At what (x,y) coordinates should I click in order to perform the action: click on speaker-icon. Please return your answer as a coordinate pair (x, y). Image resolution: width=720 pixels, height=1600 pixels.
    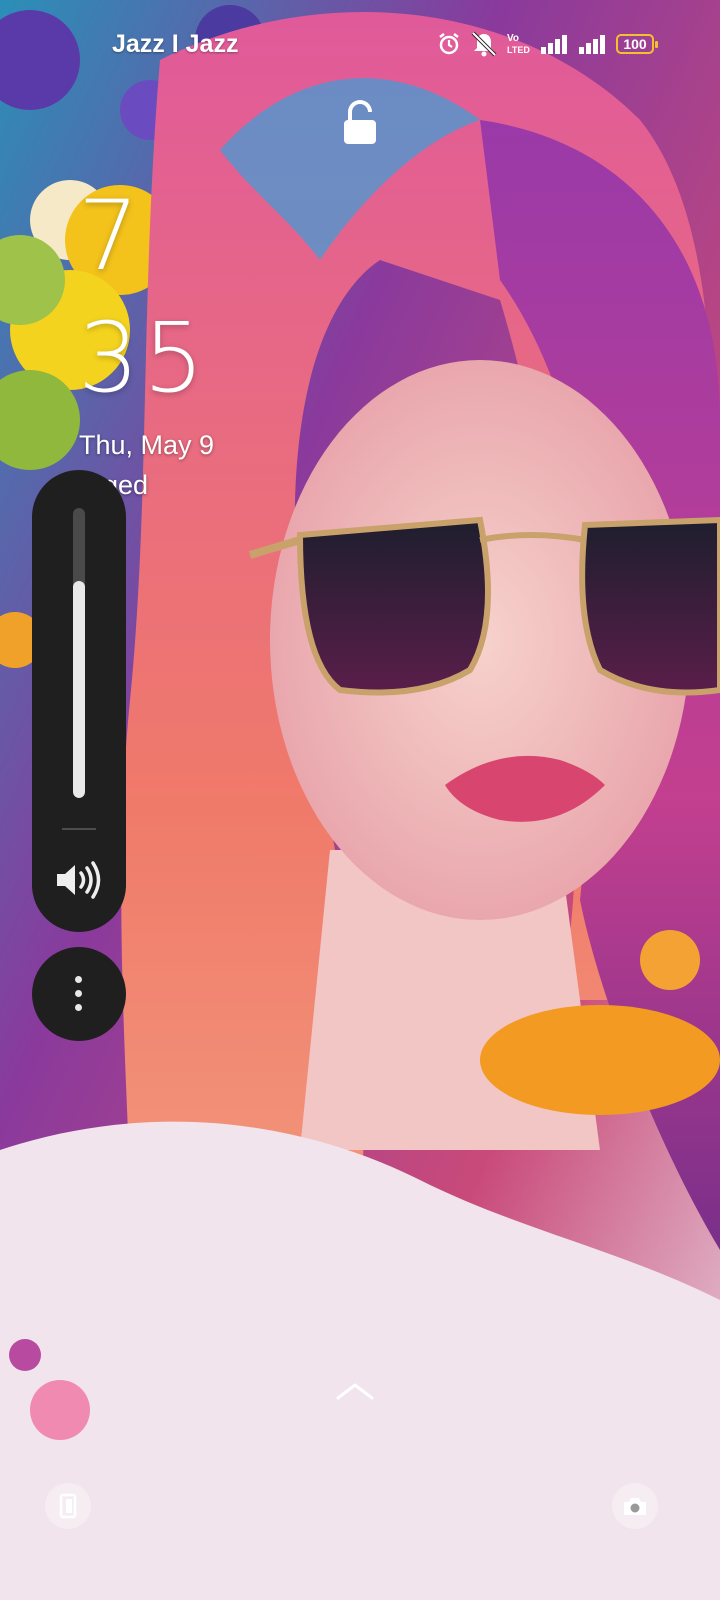
    Looking at the image, I should click on (79, 880).